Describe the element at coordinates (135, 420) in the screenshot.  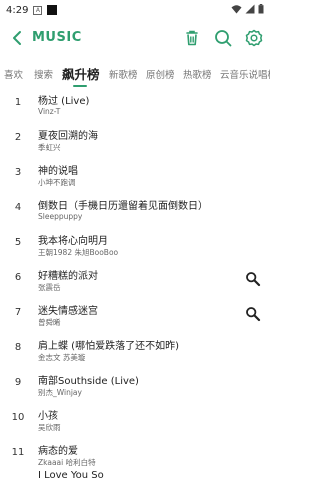
I see `song-row: 10 小孩 吴欣雨` at that location.